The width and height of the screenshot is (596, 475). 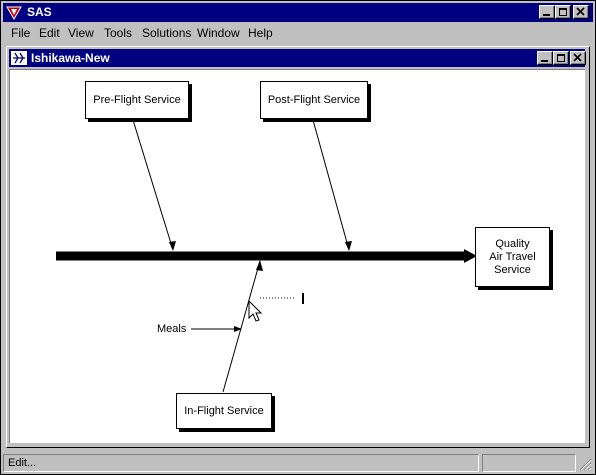 What do you see at coordinates (297, 58) in the screenshot?
I see `child-title-bar: Ishikawa-New` at bounding box center [297, 58].